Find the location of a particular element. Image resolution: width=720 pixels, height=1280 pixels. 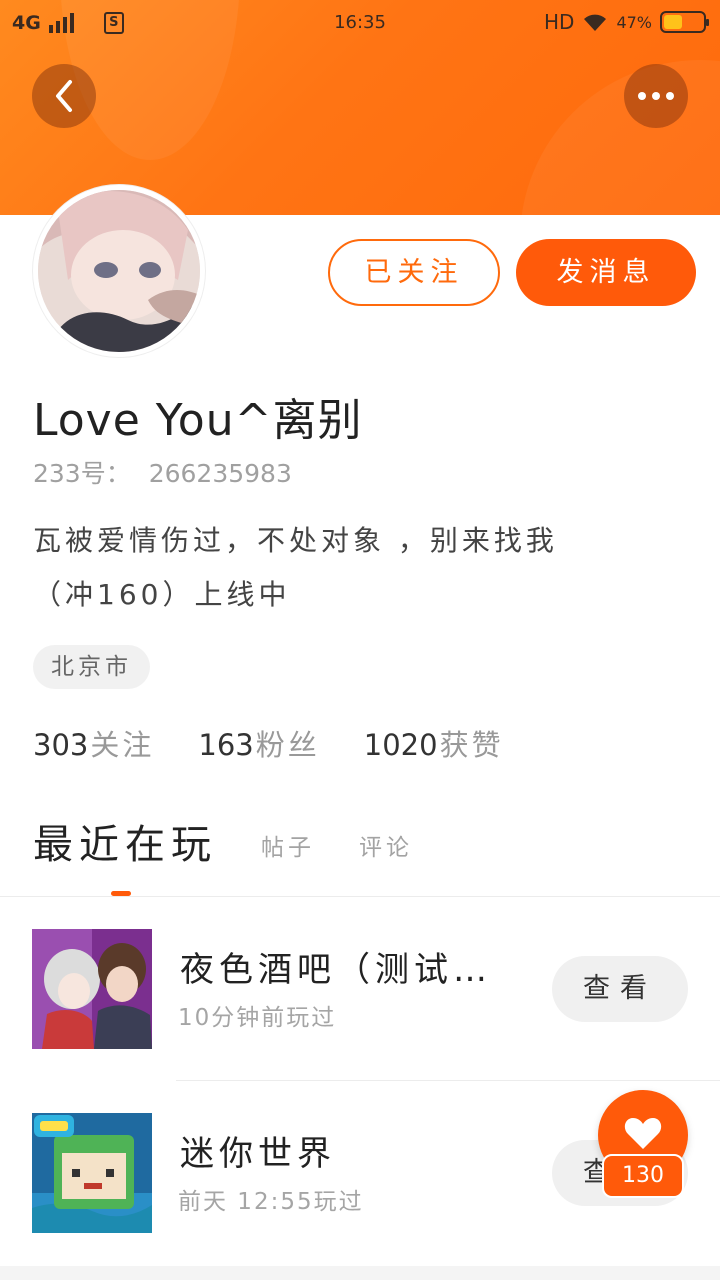

message-button: 发消息 is located at coordinates (606, 272).